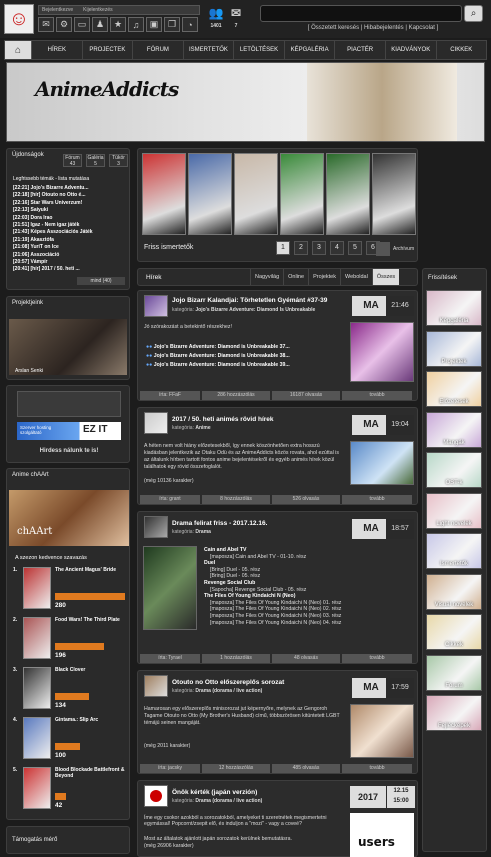  What do you see at coordinates (272, 590) in the screenshot?
I see `release-line: [Sapocha] Revenge Social Club - 05. rész` at bounding box center [272, 590].